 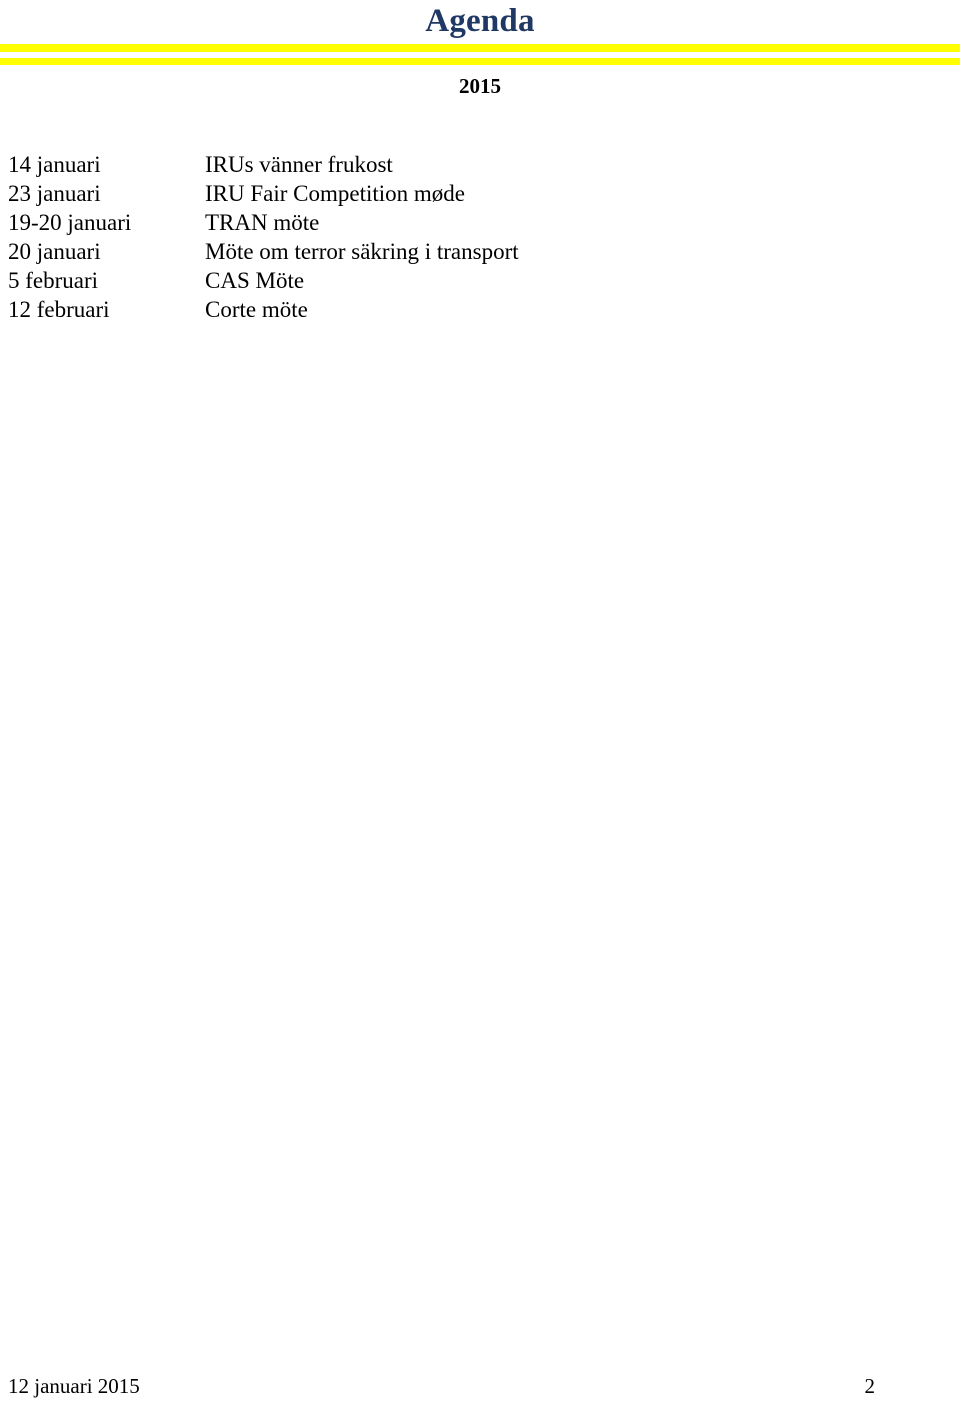 What do you see at coordinates (262, 222) in the screenshot?
I see `agenda-description: TRAN möte` at bounding box center [262, 222].